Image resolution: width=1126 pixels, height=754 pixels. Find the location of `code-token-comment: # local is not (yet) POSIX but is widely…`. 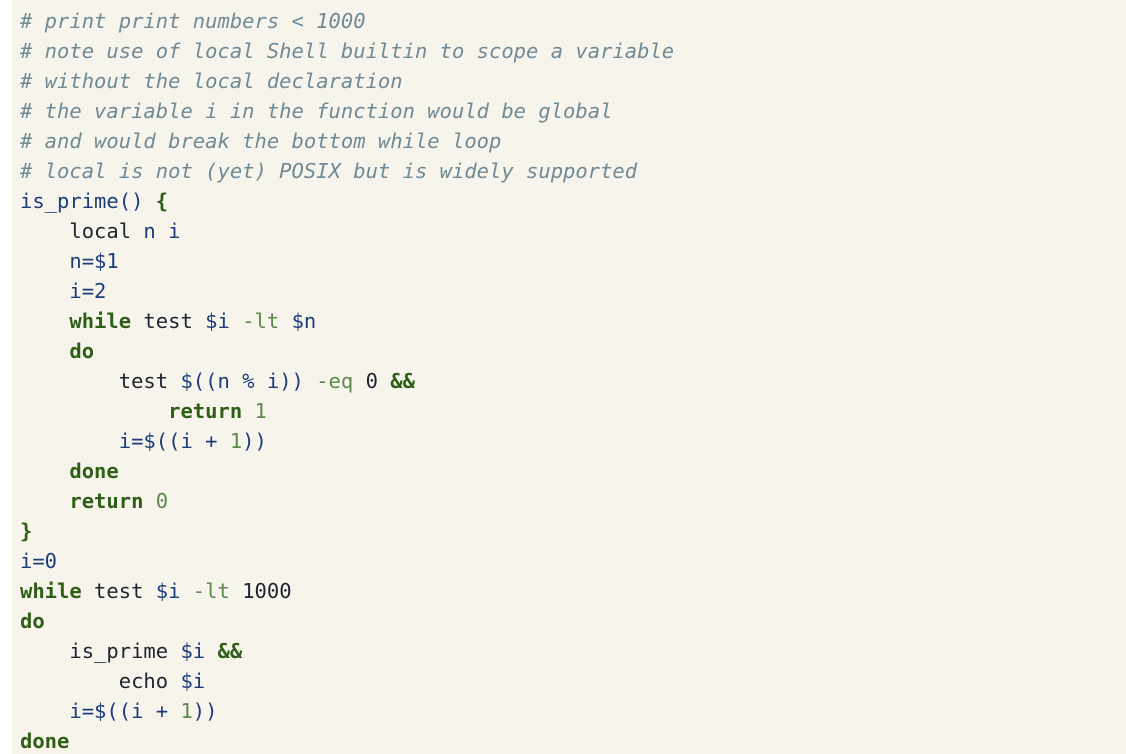

code-token-comment: # local is not (yet) POSIX but is widely… is located at coordinates (329, 171).